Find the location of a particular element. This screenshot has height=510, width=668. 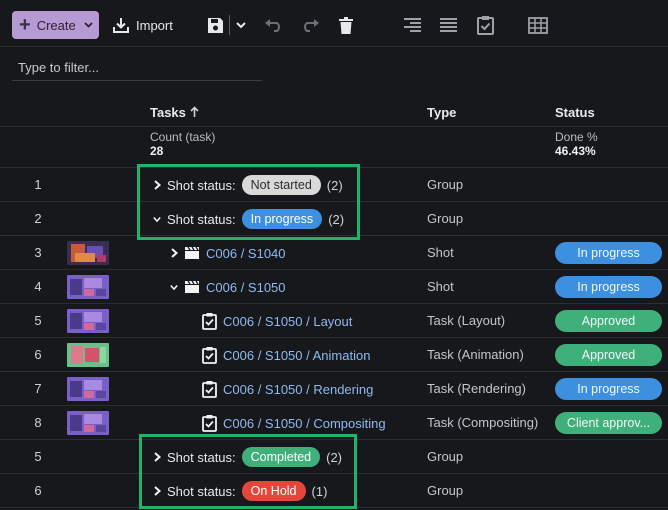

shot-row: 4 C006 / S1050 Shot In progress is located at coordinates (334, 287).